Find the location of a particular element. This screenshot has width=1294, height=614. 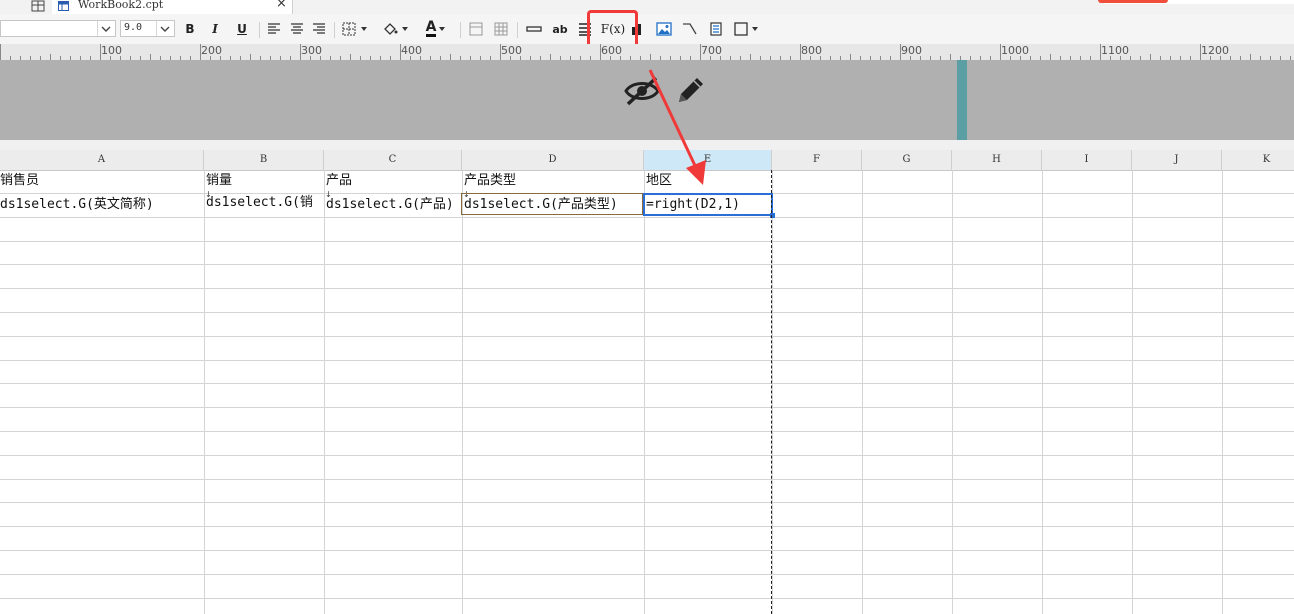

border-icon is located at coordinates (354, 29).